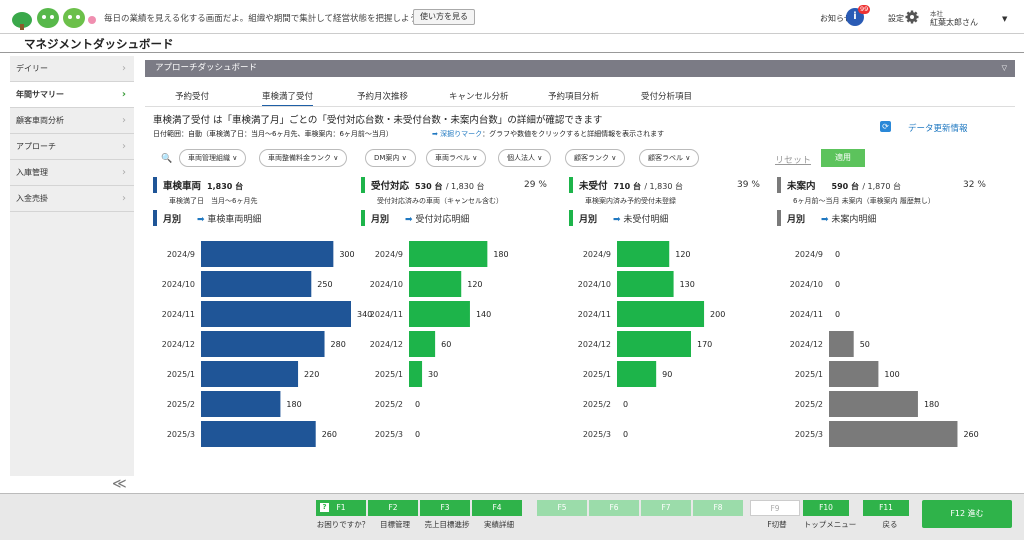 The width and height of the screenshot is (1024, 540). I want to click on filter-maintenance-rank: 車両整備料金ランク ∨, so click(303, 158).